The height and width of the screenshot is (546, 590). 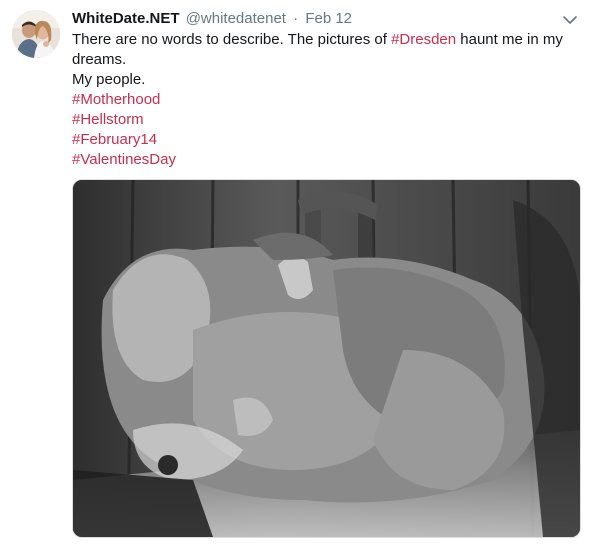 What do you see at coordinates (570, 20) in the screenshot?
I see `chevron-down-icon` at bounding box center [570, 20].